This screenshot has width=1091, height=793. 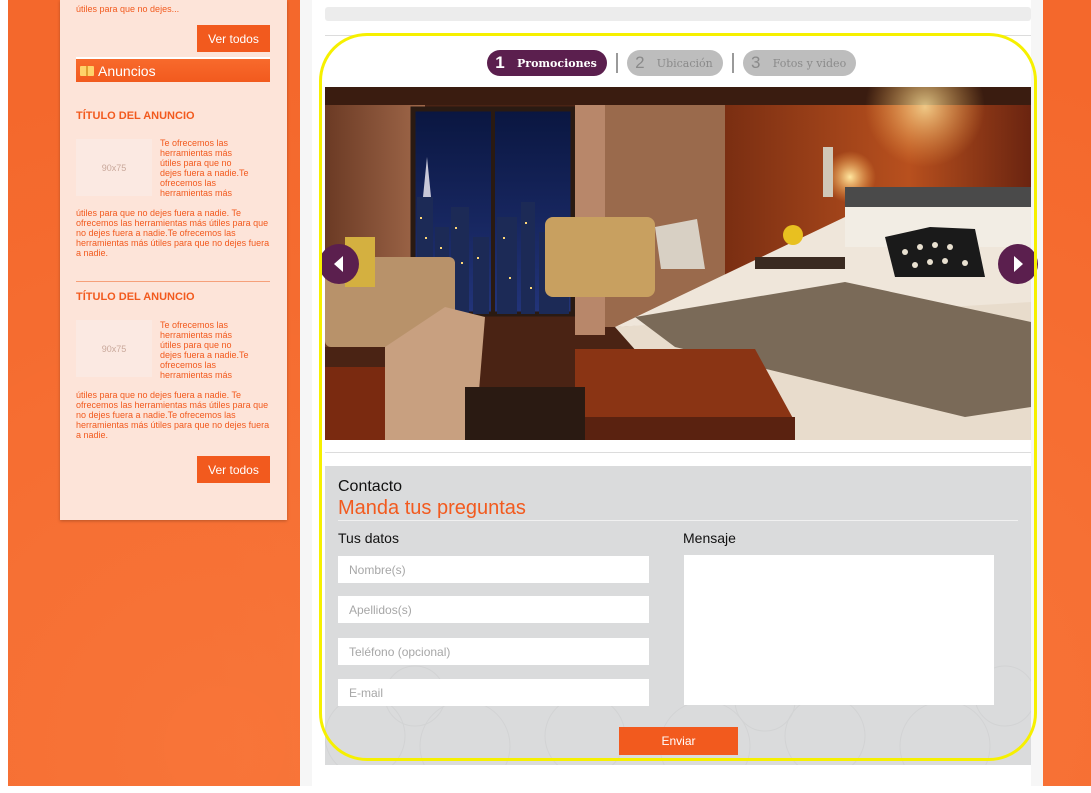 What do you see at coordinates (173, 69) in the screenshot?
I see `ads-header: Anuncios` at bounding box center [173, 69].